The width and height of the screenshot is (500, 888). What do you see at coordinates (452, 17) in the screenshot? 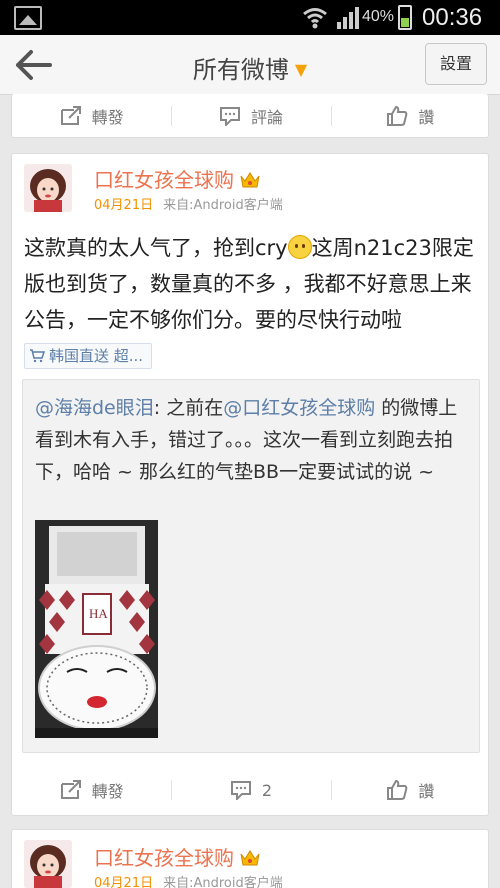
I see `clock: 00:36` at bounding box center [452, 17].